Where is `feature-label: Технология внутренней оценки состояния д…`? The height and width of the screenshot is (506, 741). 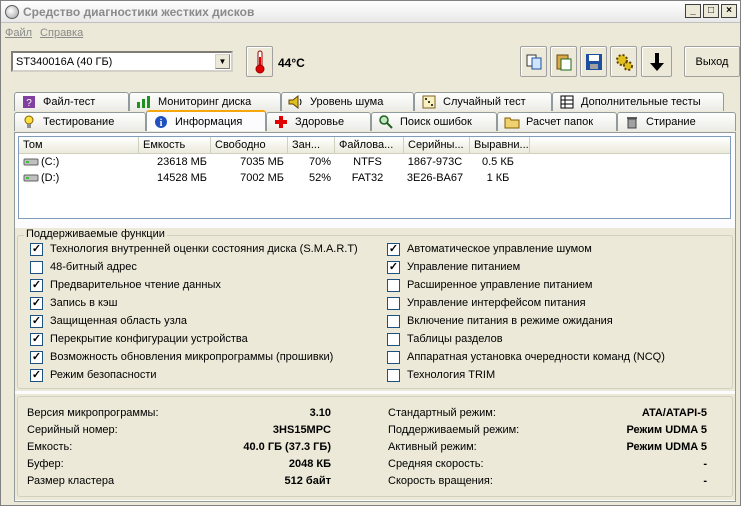
feature-label: Технология внутренней оценки состояния д… is located at coordinates (204, 249).